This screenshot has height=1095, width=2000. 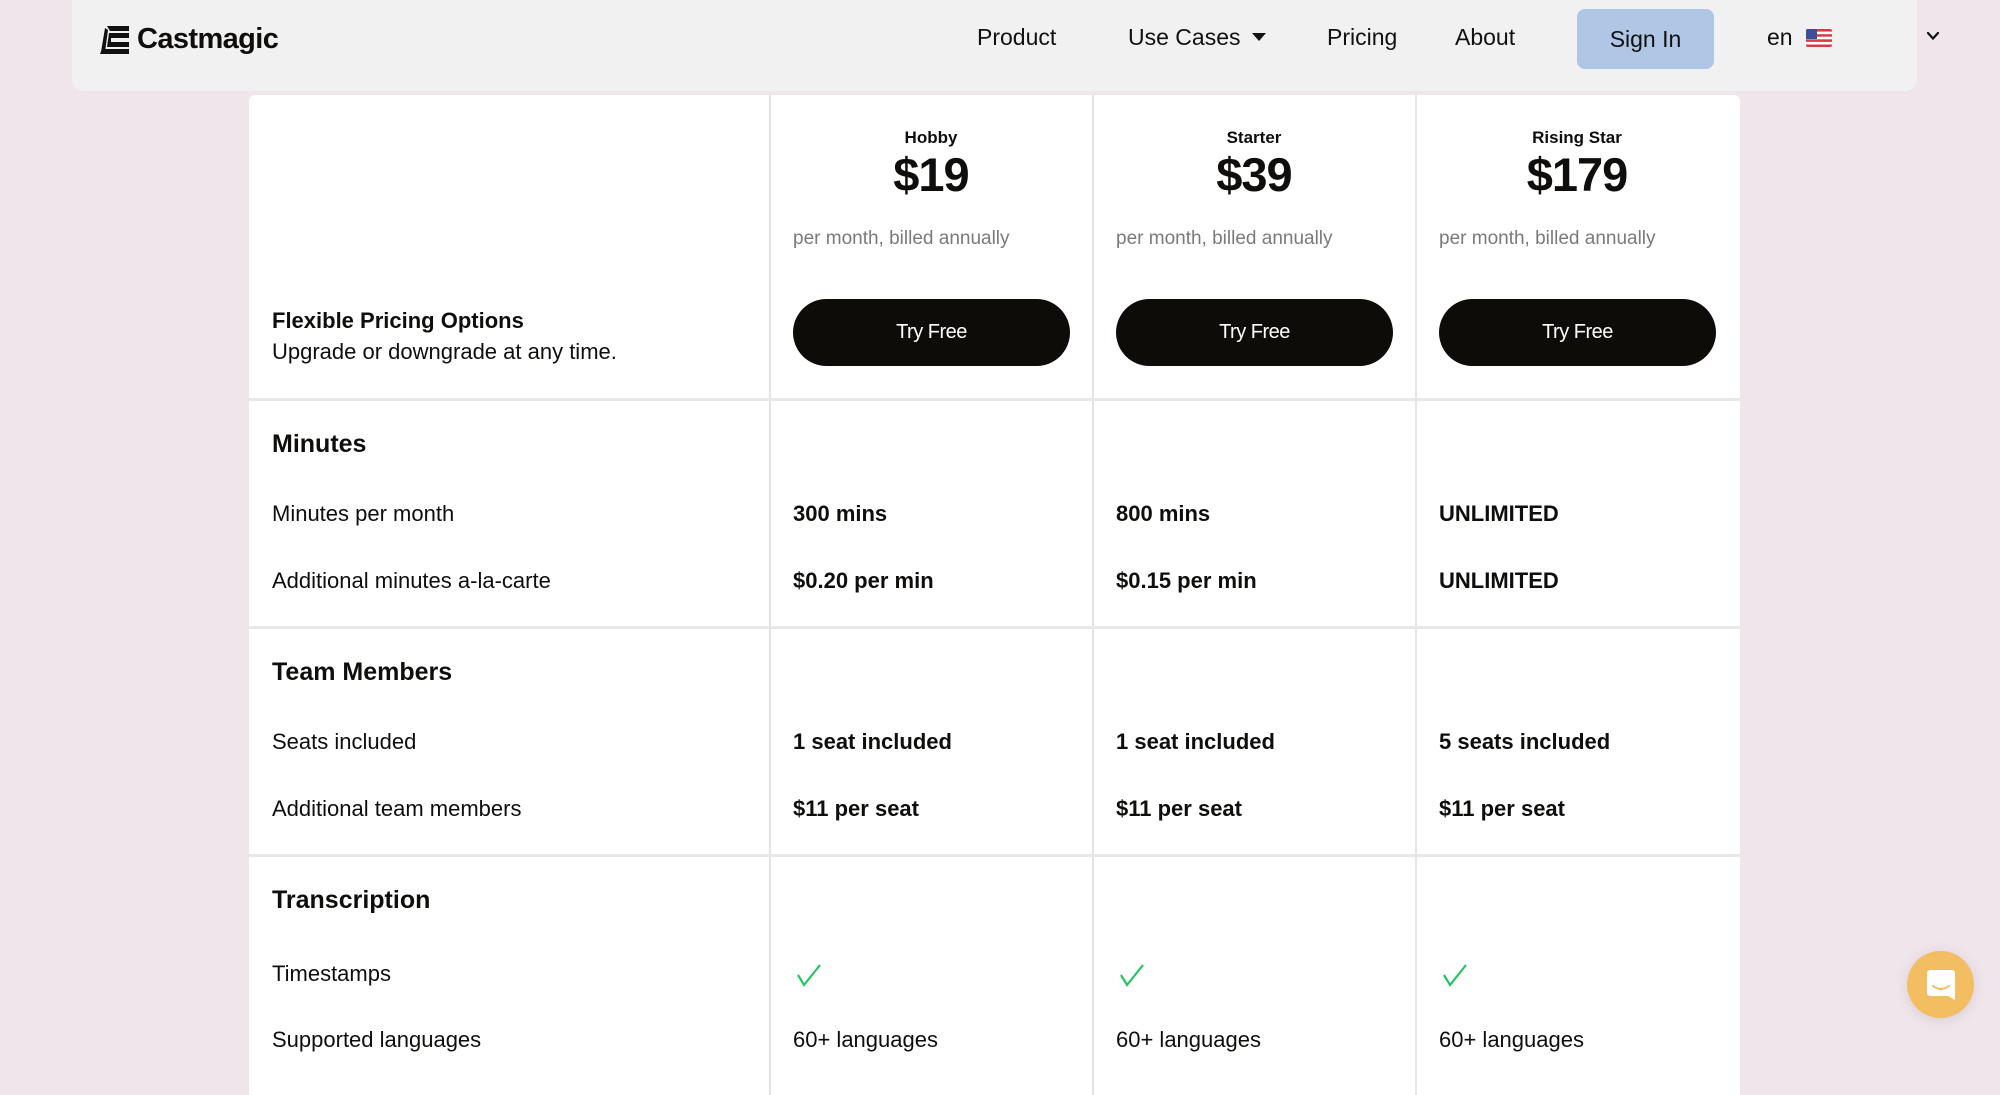 I want to click on row-label: Additional team members, so click(x=397, y=808).